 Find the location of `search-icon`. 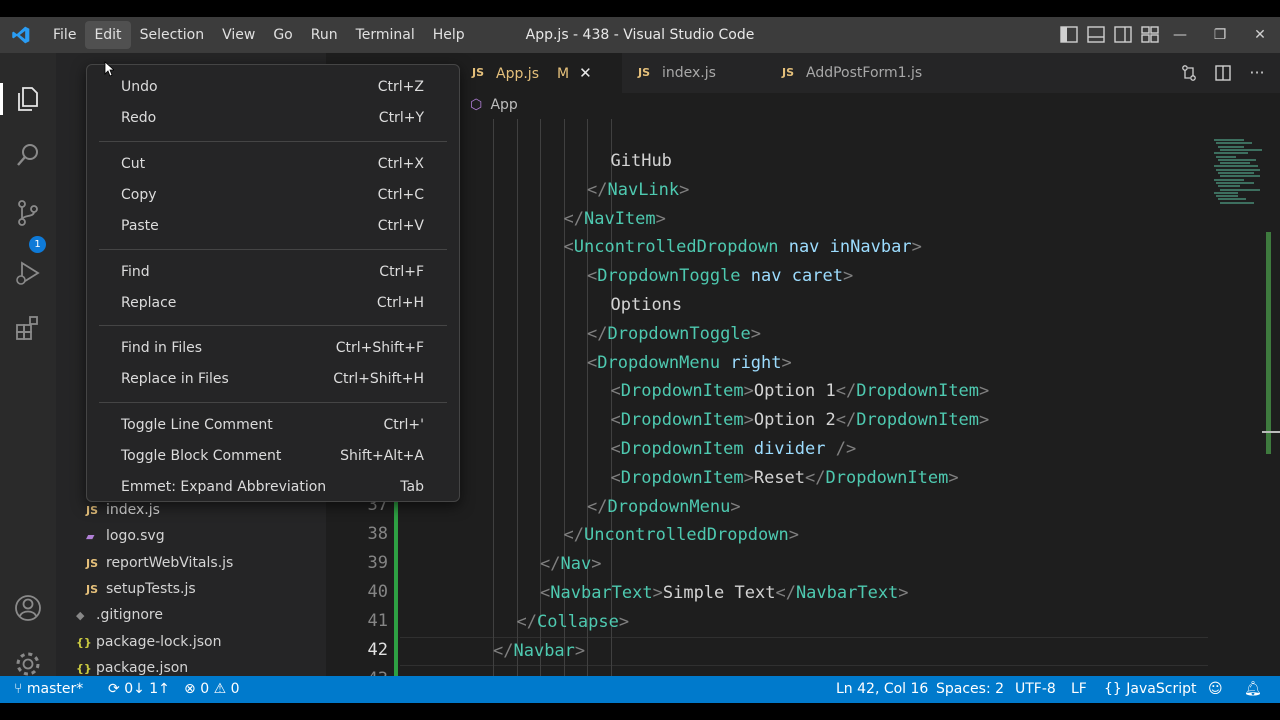

search-icon is located at coordinates (28, 155).